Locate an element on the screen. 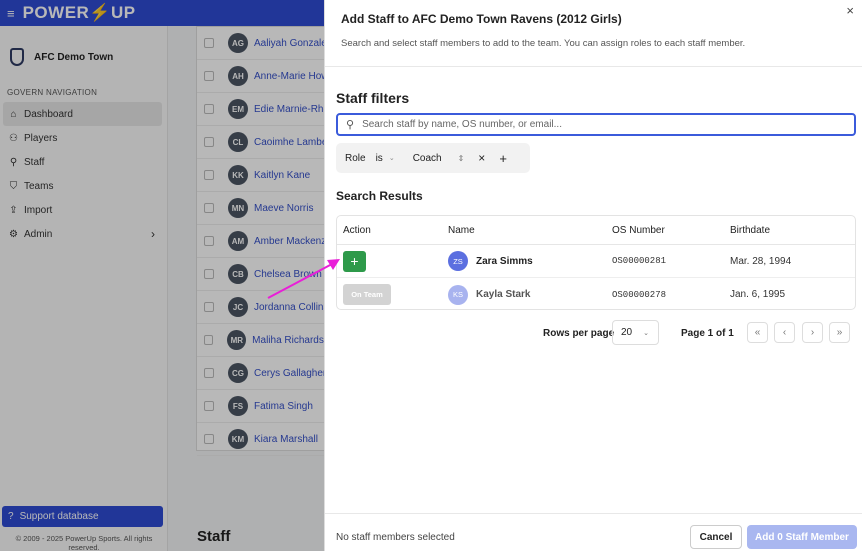  rows-per-page-select: 20 ⌄ is located at coordinates (635, 332).